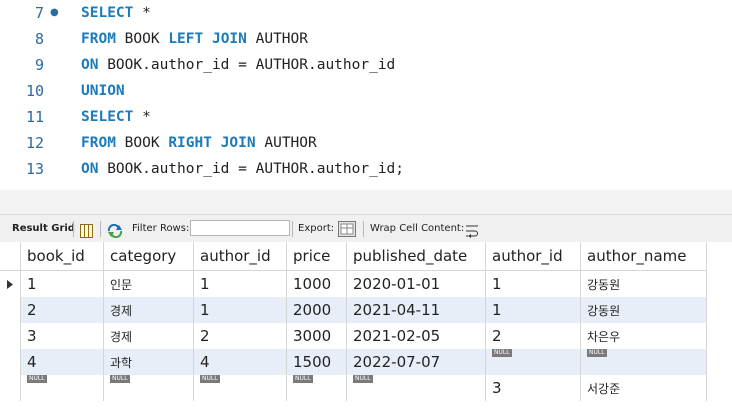 This screenshot has height=415, width=732. I want to click on table-cell: 서강준, so click(643, 388).